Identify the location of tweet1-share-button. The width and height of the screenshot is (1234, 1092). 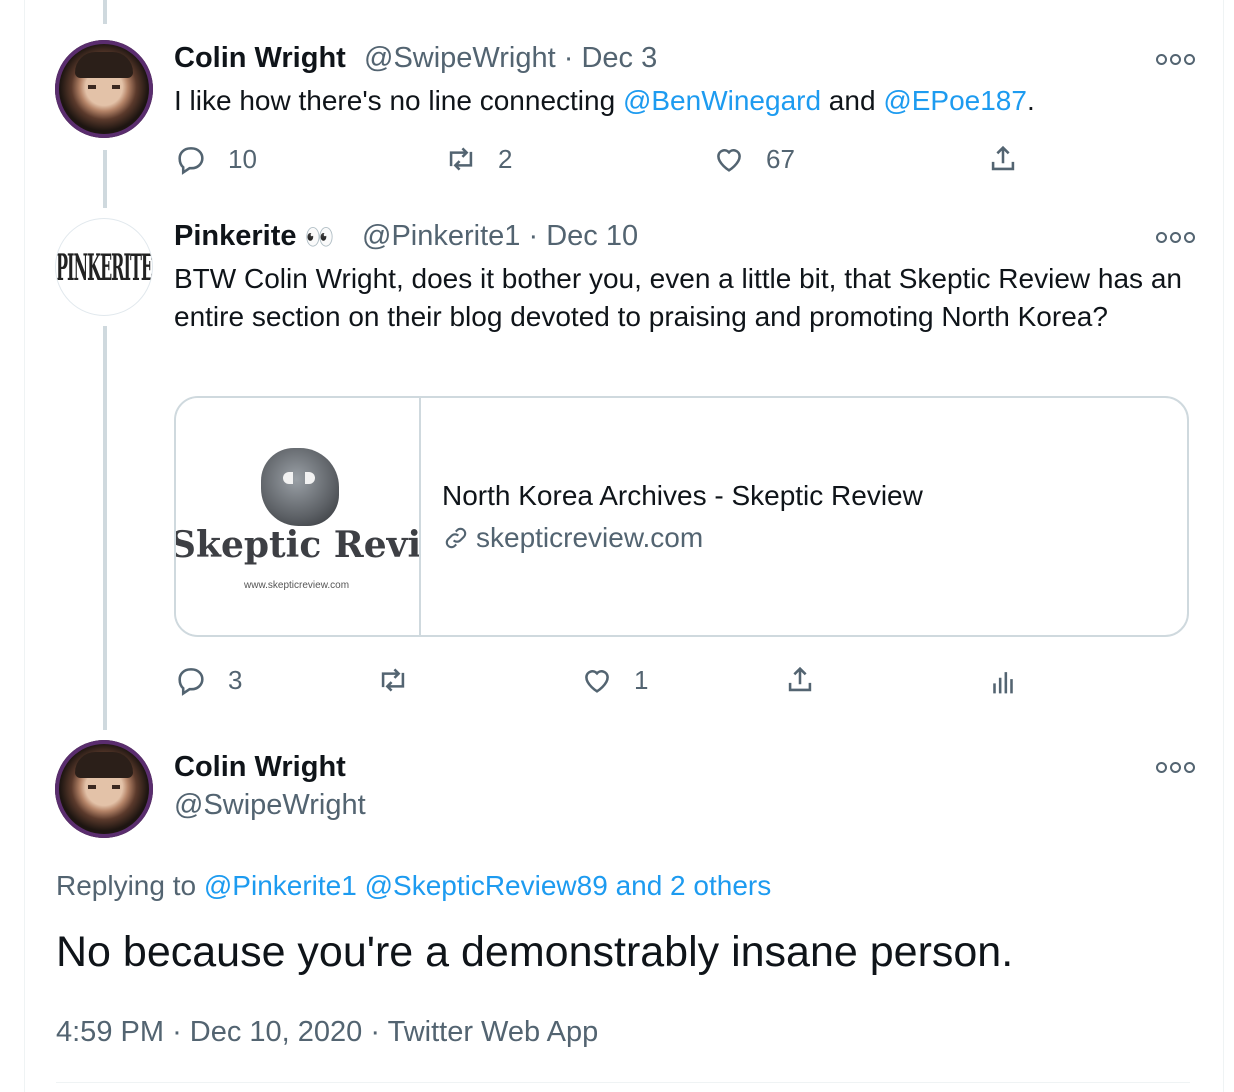
(1003, 159).